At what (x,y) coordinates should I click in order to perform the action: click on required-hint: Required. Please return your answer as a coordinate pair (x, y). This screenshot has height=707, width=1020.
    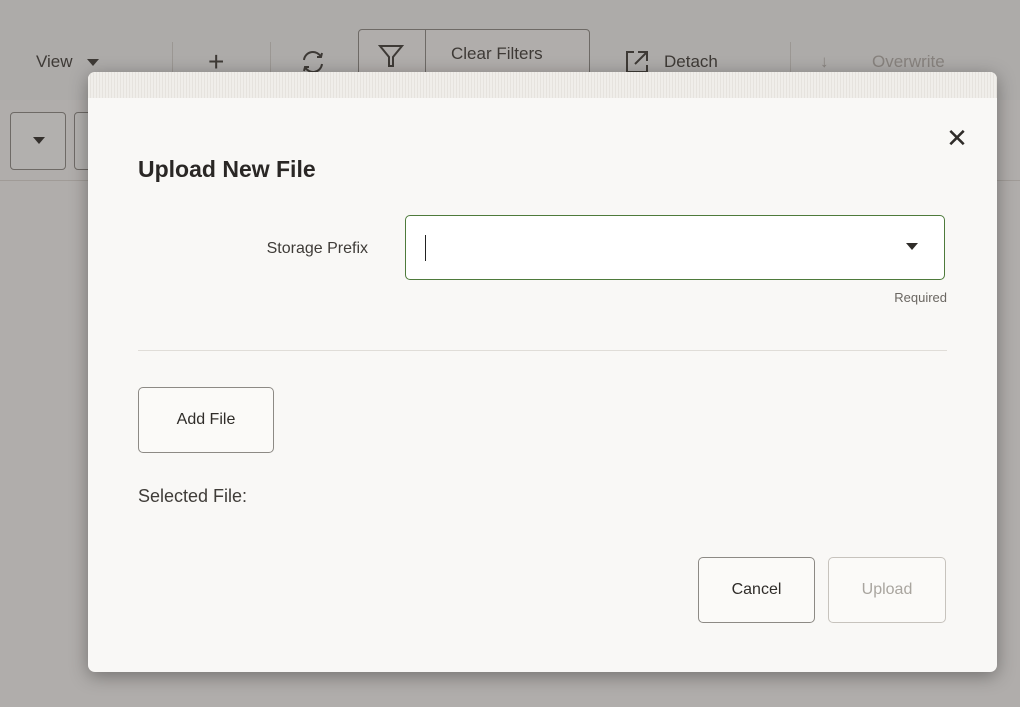
    Looking at the image, I should click on (920, 297).